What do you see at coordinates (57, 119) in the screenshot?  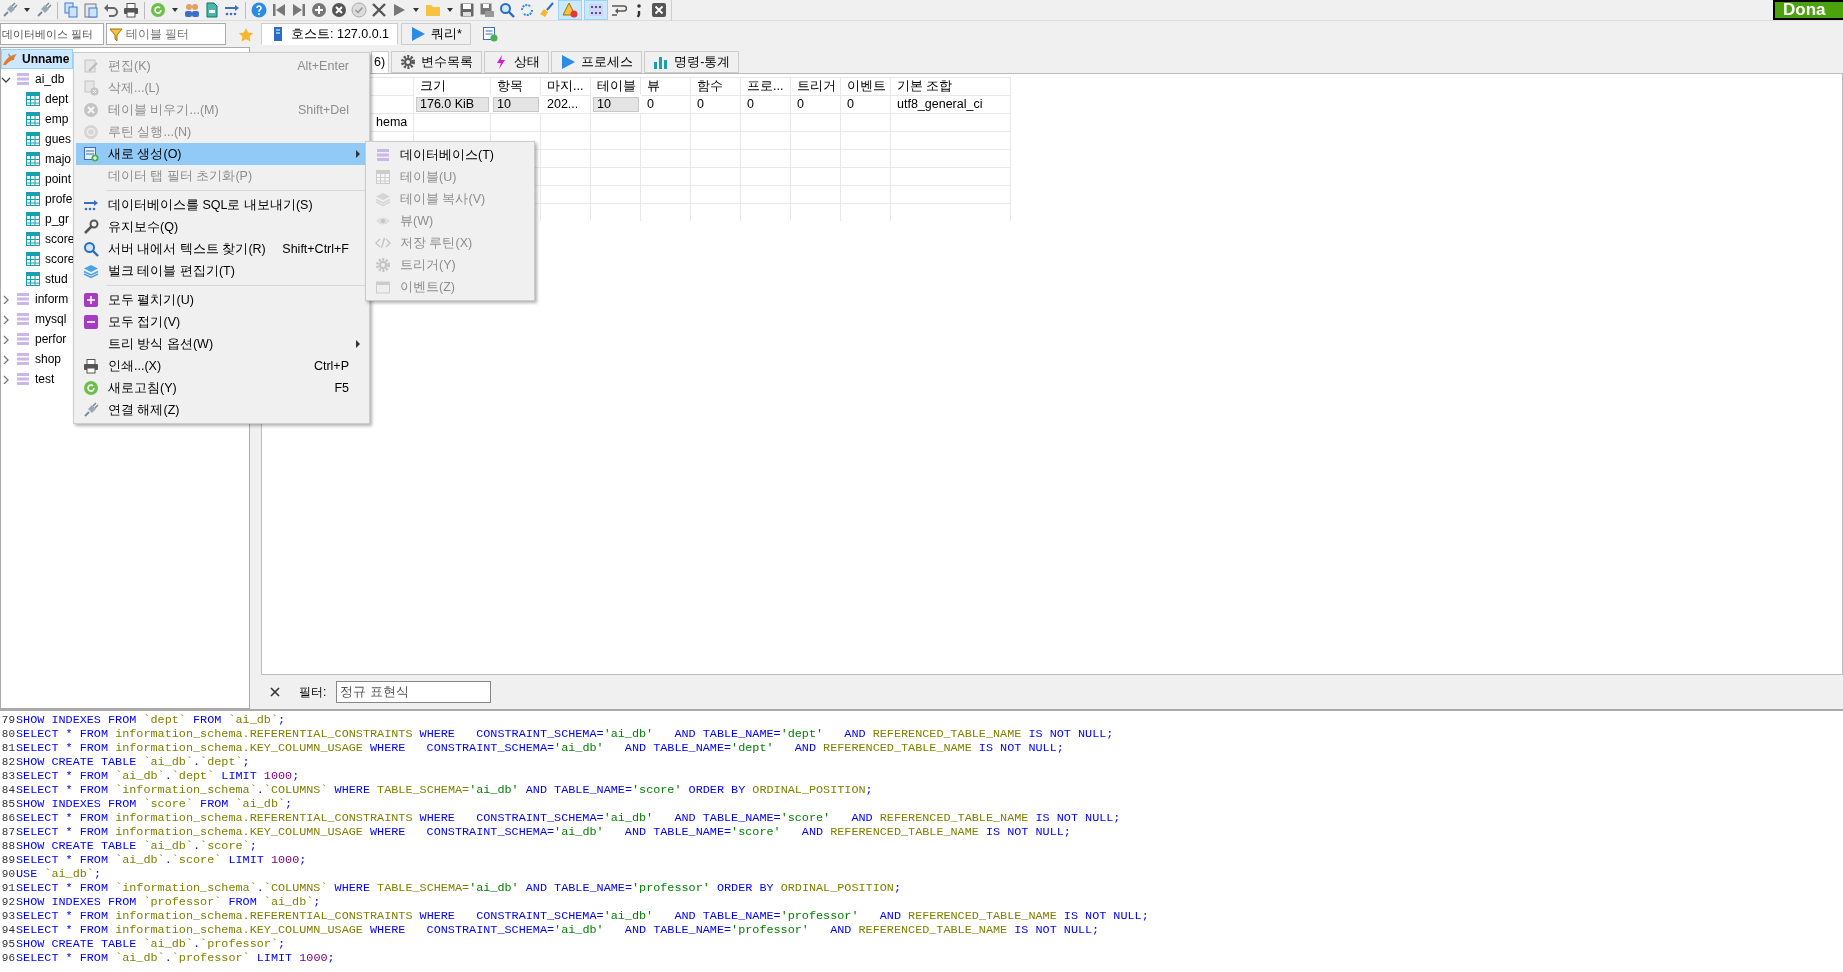 I see `tree-item: emp` at bounding box center [57, 119].